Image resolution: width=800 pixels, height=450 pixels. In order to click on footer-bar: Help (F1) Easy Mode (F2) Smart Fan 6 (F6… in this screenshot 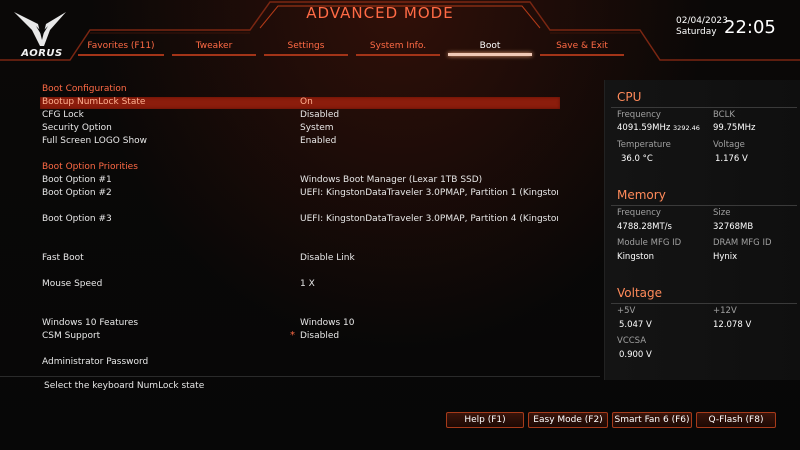, I will do `click(400, 429)`.